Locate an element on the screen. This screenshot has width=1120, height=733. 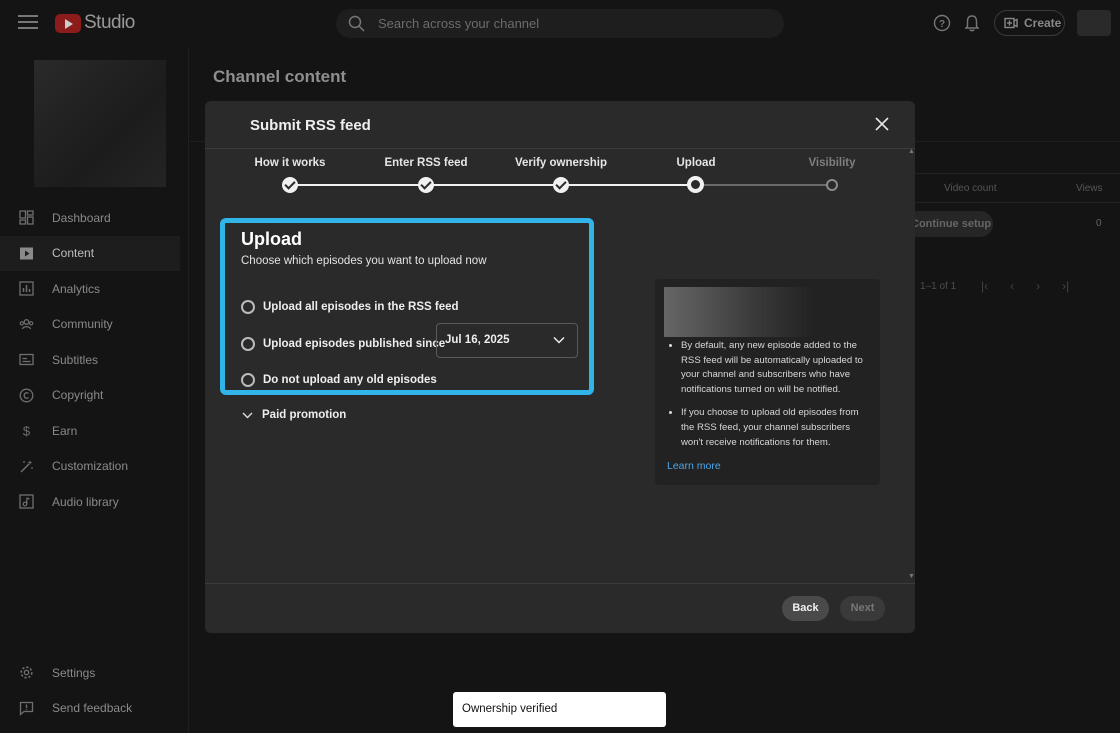
scroll-down-icon: ▼ is located at coordinates (911, 576).